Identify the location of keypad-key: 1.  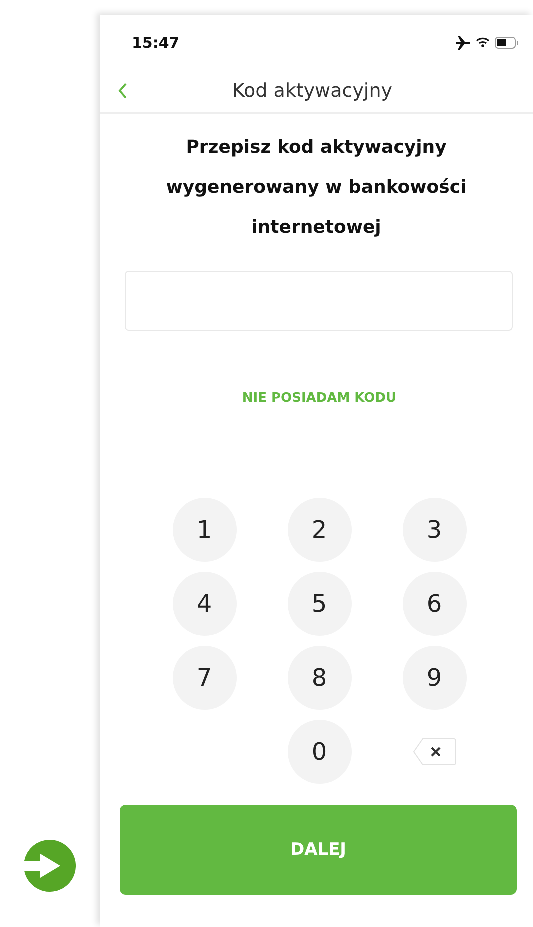
(204, 530).